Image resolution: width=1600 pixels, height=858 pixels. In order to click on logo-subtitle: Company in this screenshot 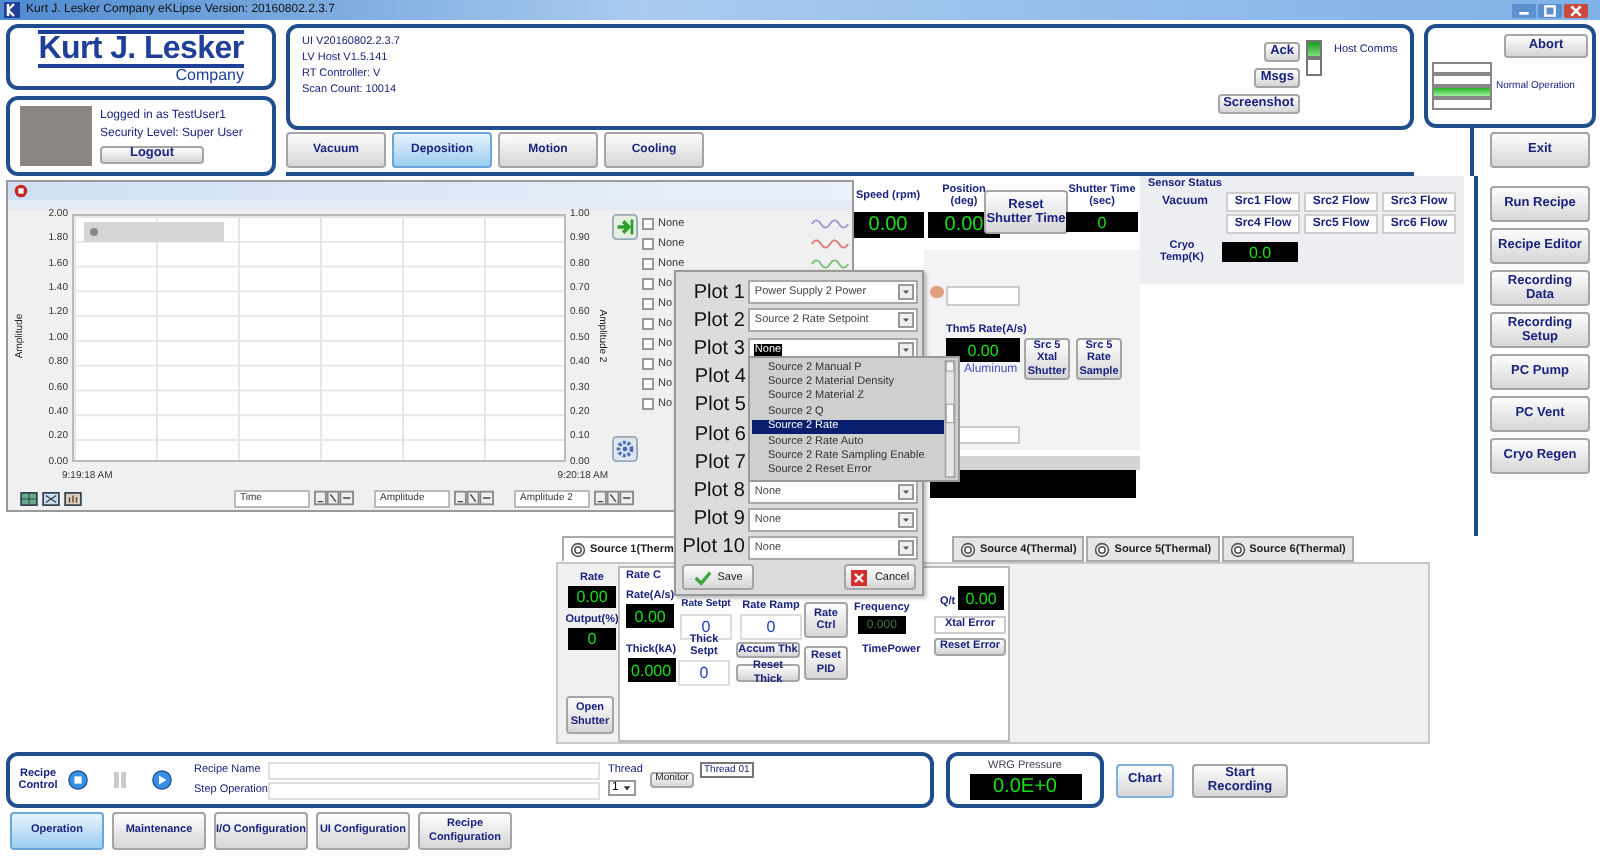, I will do `click(209, 76)`.